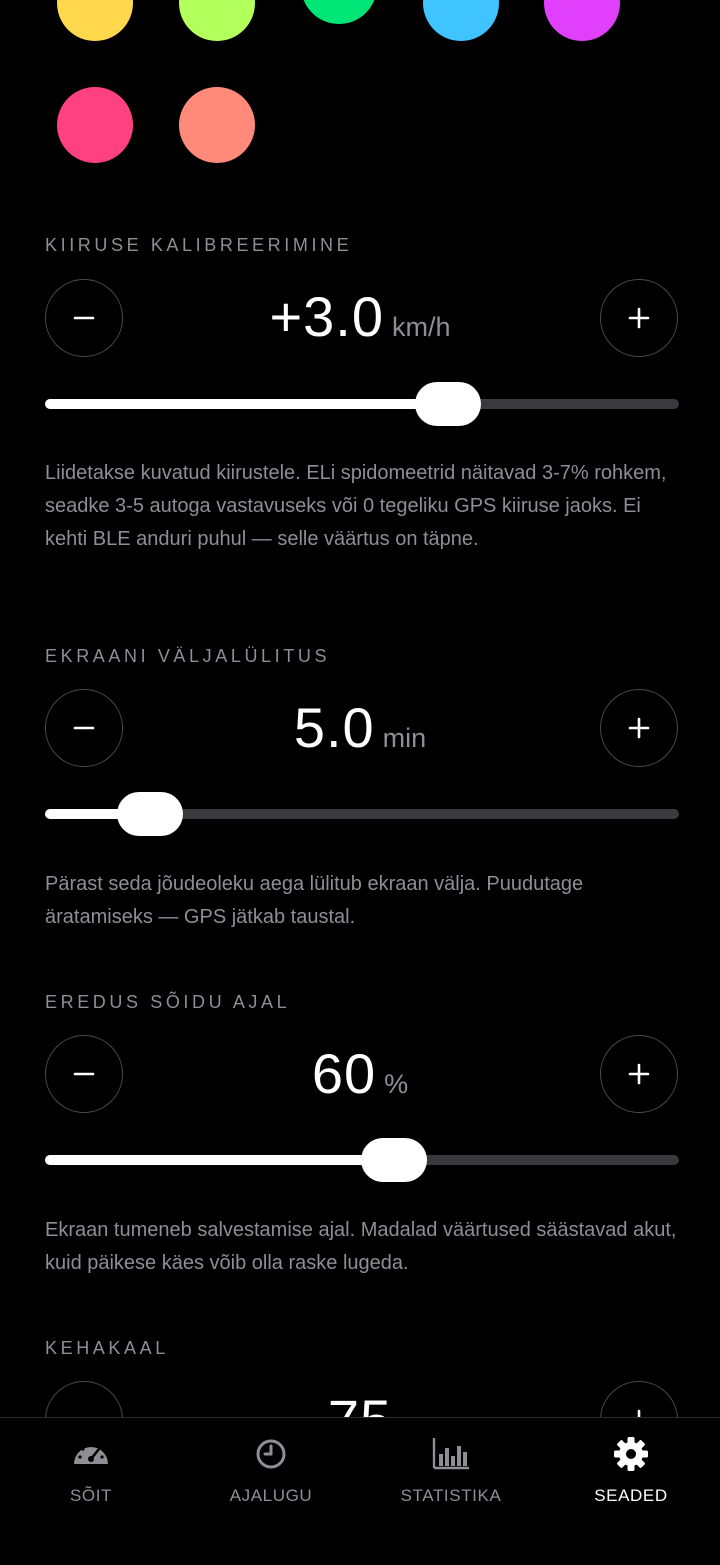 The height and width of the screenshot is (1565, 720). I want to click on color-swatch-pink, so click(95, 125).